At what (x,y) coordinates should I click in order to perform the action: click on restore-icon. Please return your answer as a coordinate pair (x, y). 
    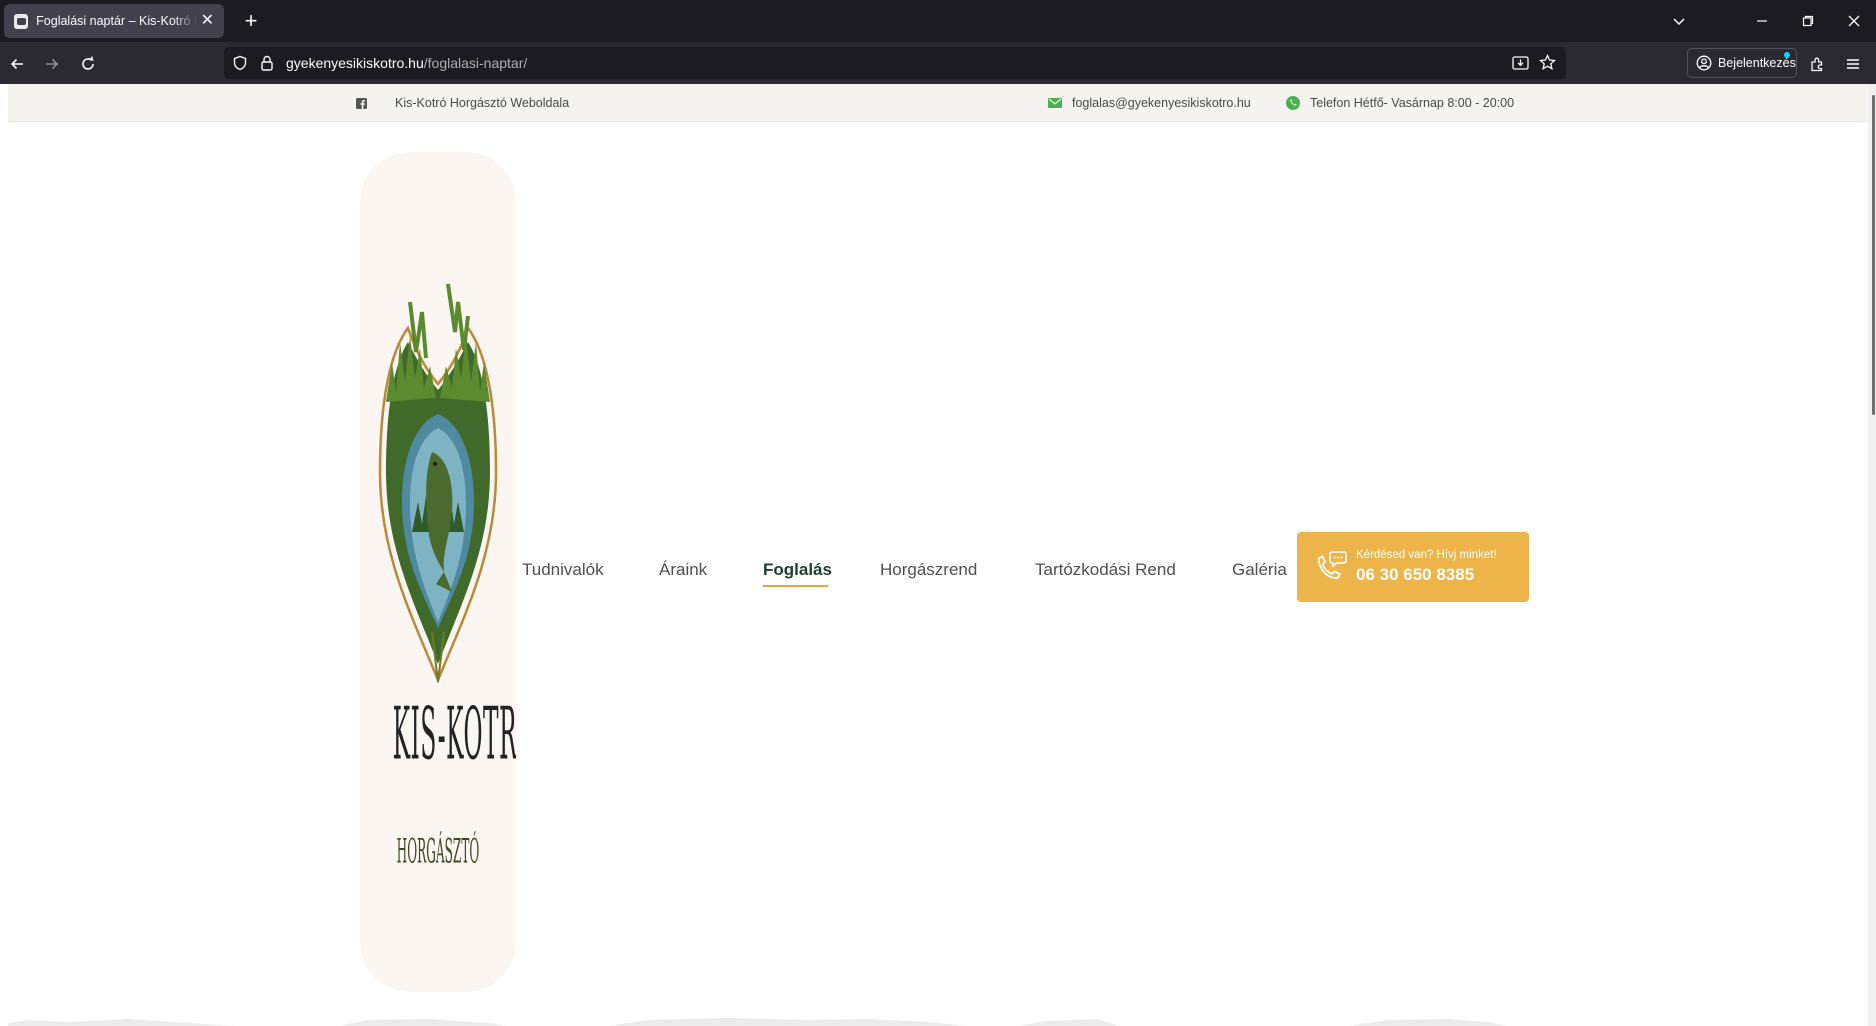
    Looking at the image, I should click on (1808, 21).